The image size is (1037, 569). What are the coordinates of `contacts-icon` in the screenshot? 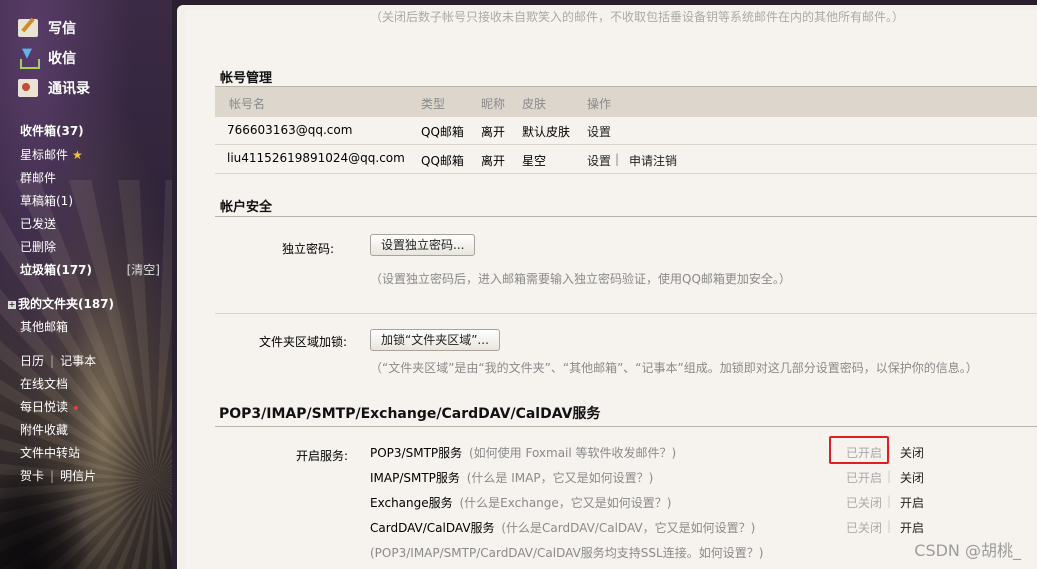 It's located at (28, 88).